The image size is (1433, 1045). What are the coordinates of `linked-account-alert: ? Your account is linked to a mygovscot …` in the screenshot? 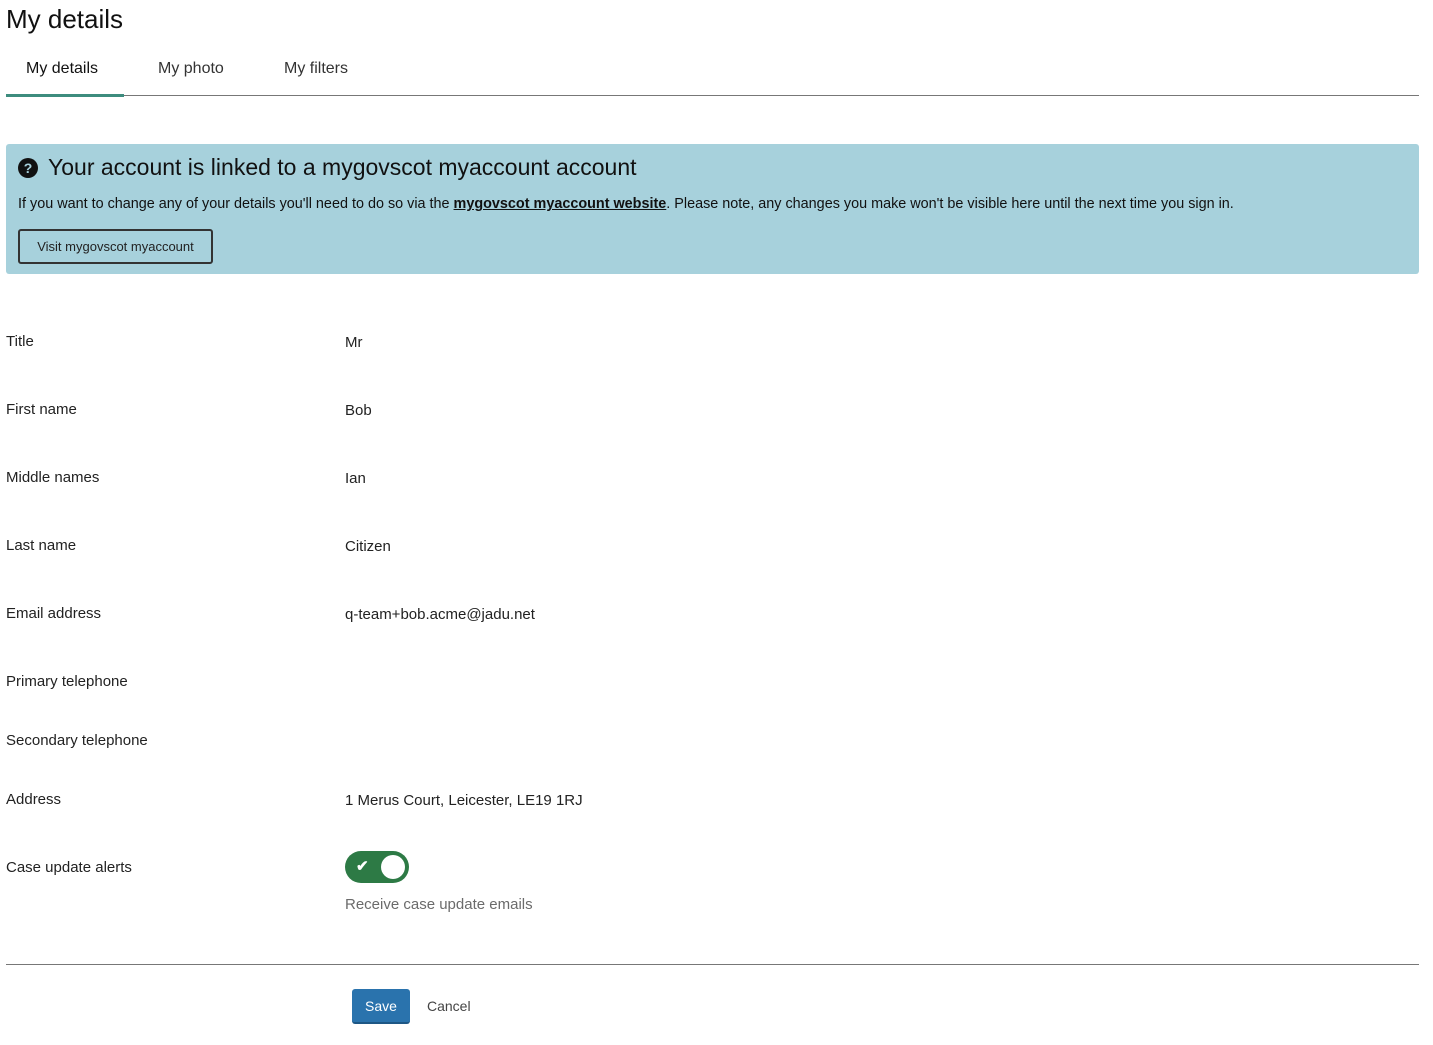 It's located at (712, 209).